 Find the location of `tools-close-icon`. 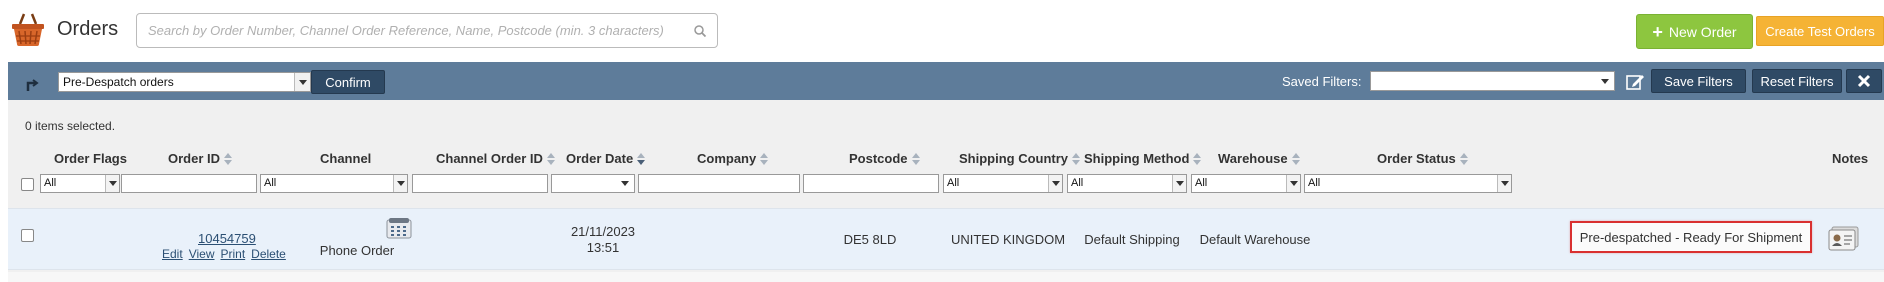

tools-close-icon is located at coordinates (1864, 81).